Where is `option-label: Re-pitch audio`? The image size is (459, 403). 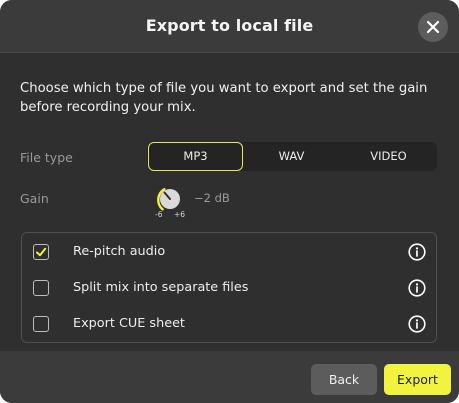
option-label: Re-pitch audio is located at coordinates (119, 251).